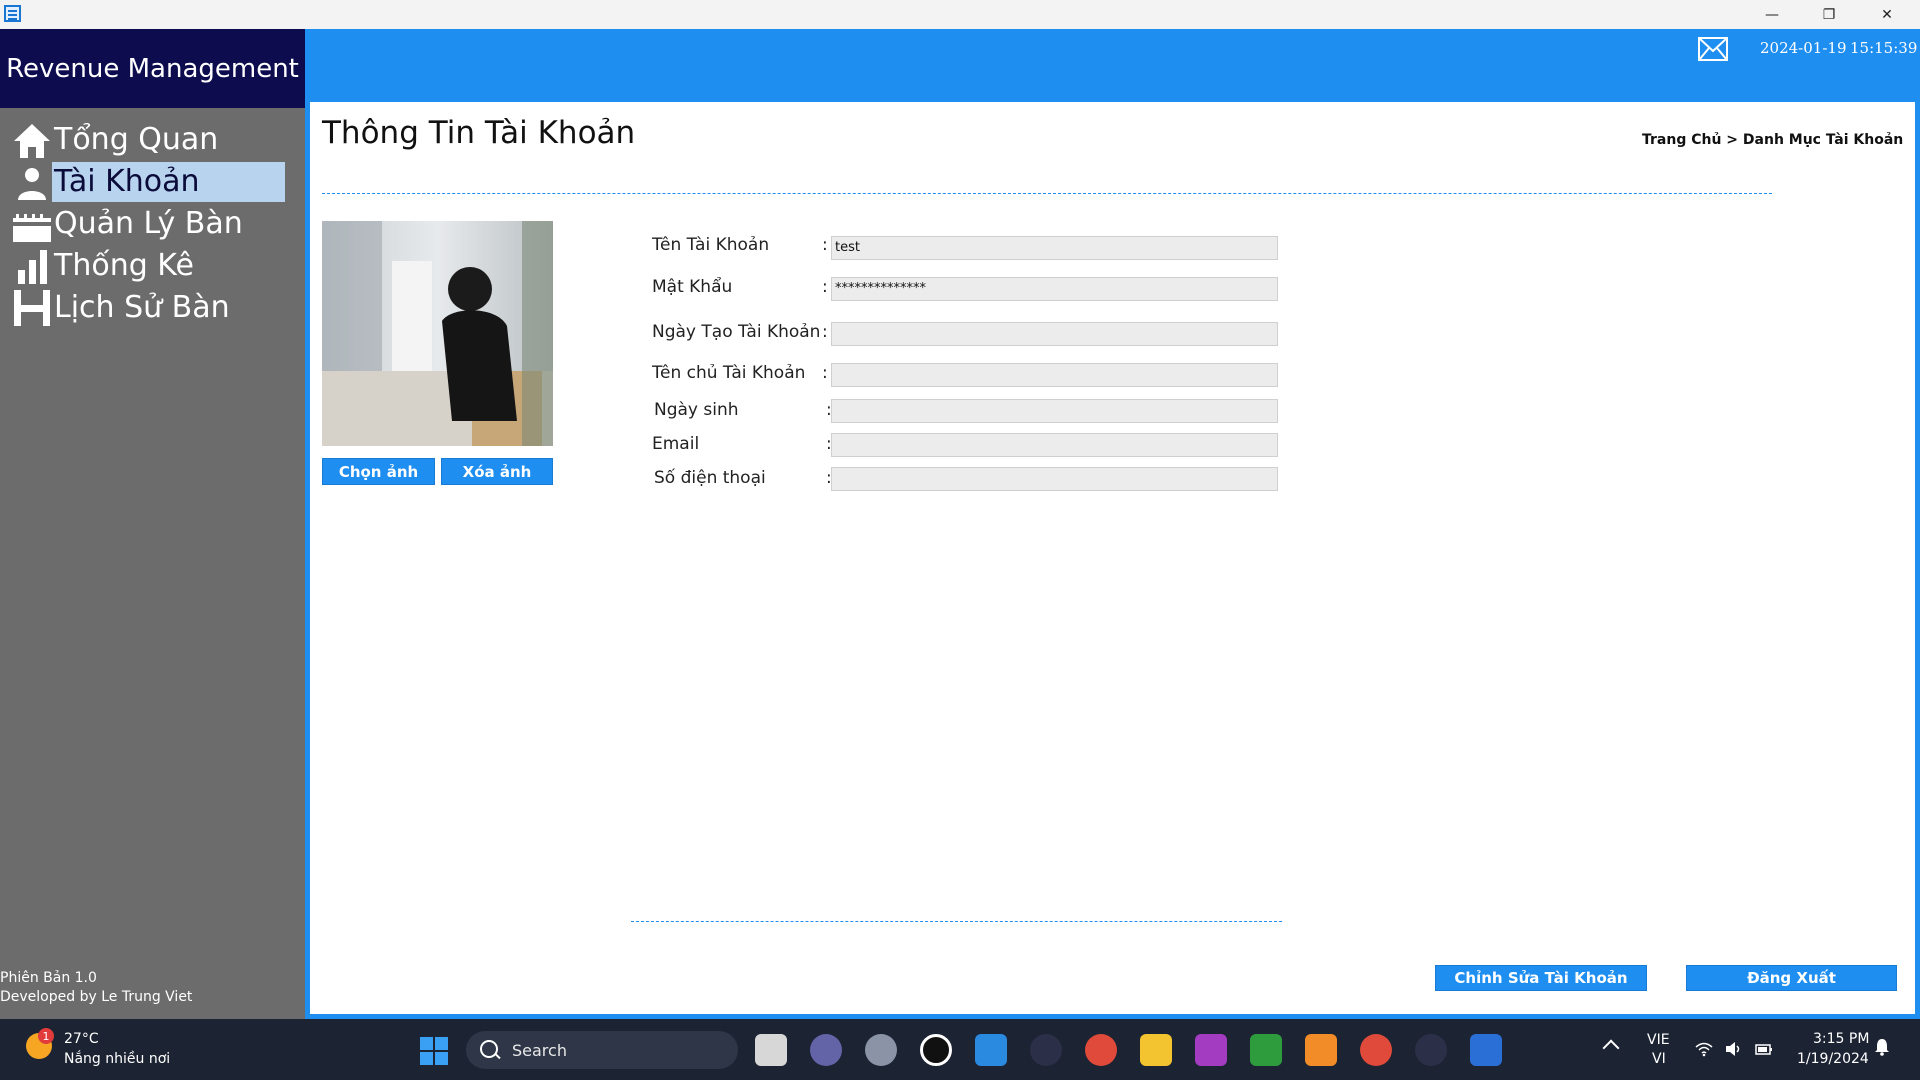 Image resolution: width=1920 pixels, height=1080 pixels. What do you see at coordinates (96, 997) in the screenshot?
I see `developer-text: Developed by Le Trung Viet` at bounding box center [96, 997].